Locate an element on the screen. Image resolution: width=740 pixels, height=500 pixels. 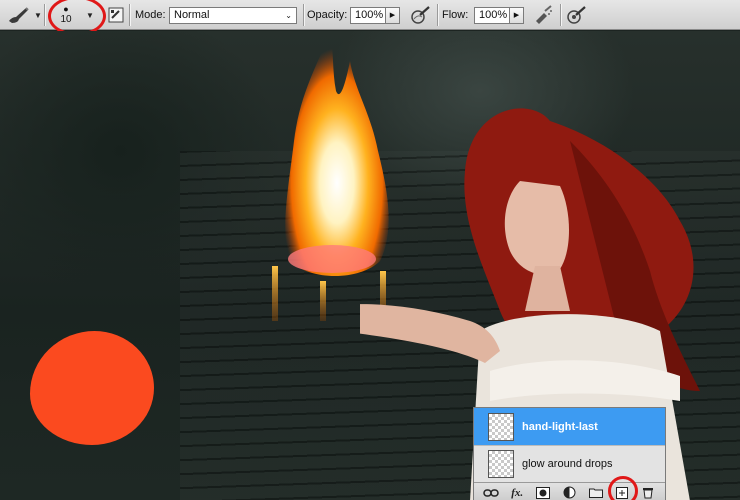
opacity-input: 100% is located at coordinates (368, 15).